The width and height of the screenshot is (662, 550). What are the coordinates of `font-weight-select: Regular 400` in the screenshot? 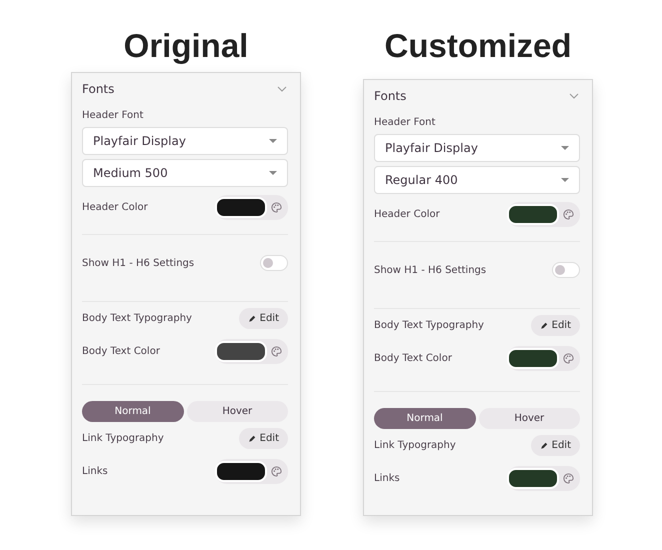 It's located at (477, 180).